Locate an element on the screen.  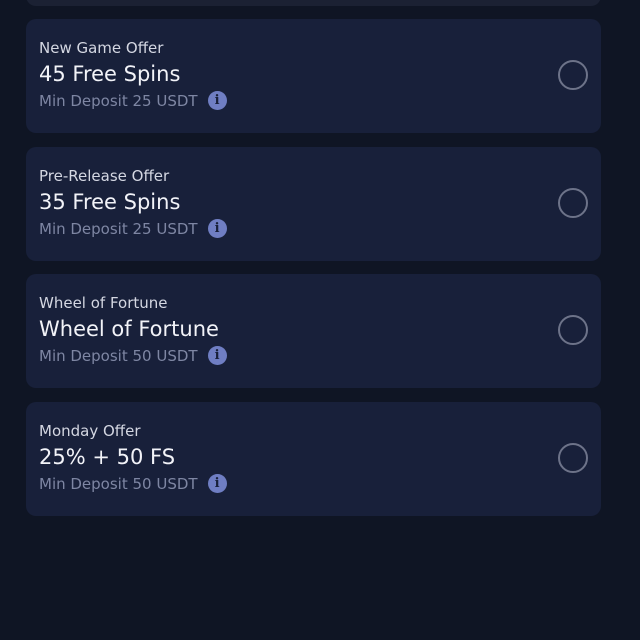
offer-card-partial is located at coordinates (313, 3).